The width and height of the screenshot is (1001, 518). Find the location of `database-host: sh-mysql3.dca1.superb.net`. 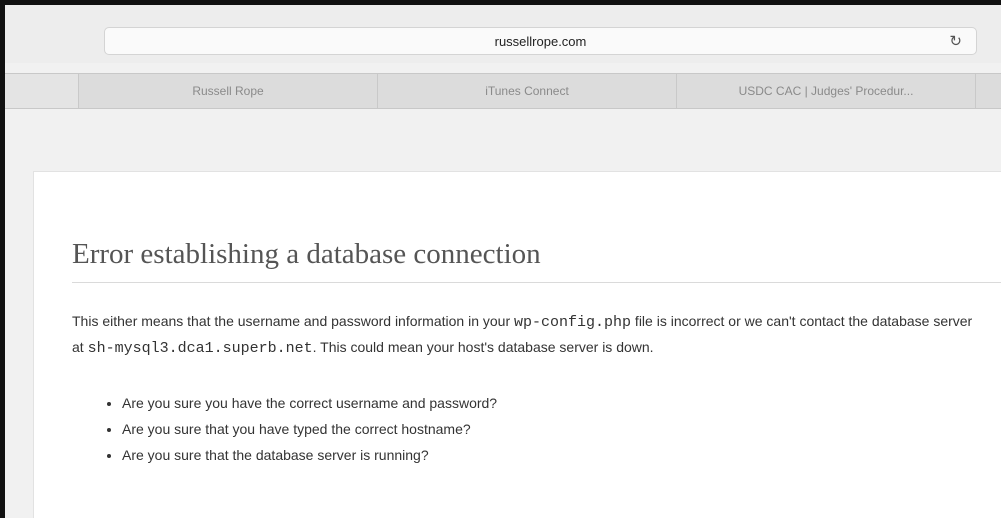

database-host: sh-mysql3.dca1.superb.net is located at coordinates (200, 348).